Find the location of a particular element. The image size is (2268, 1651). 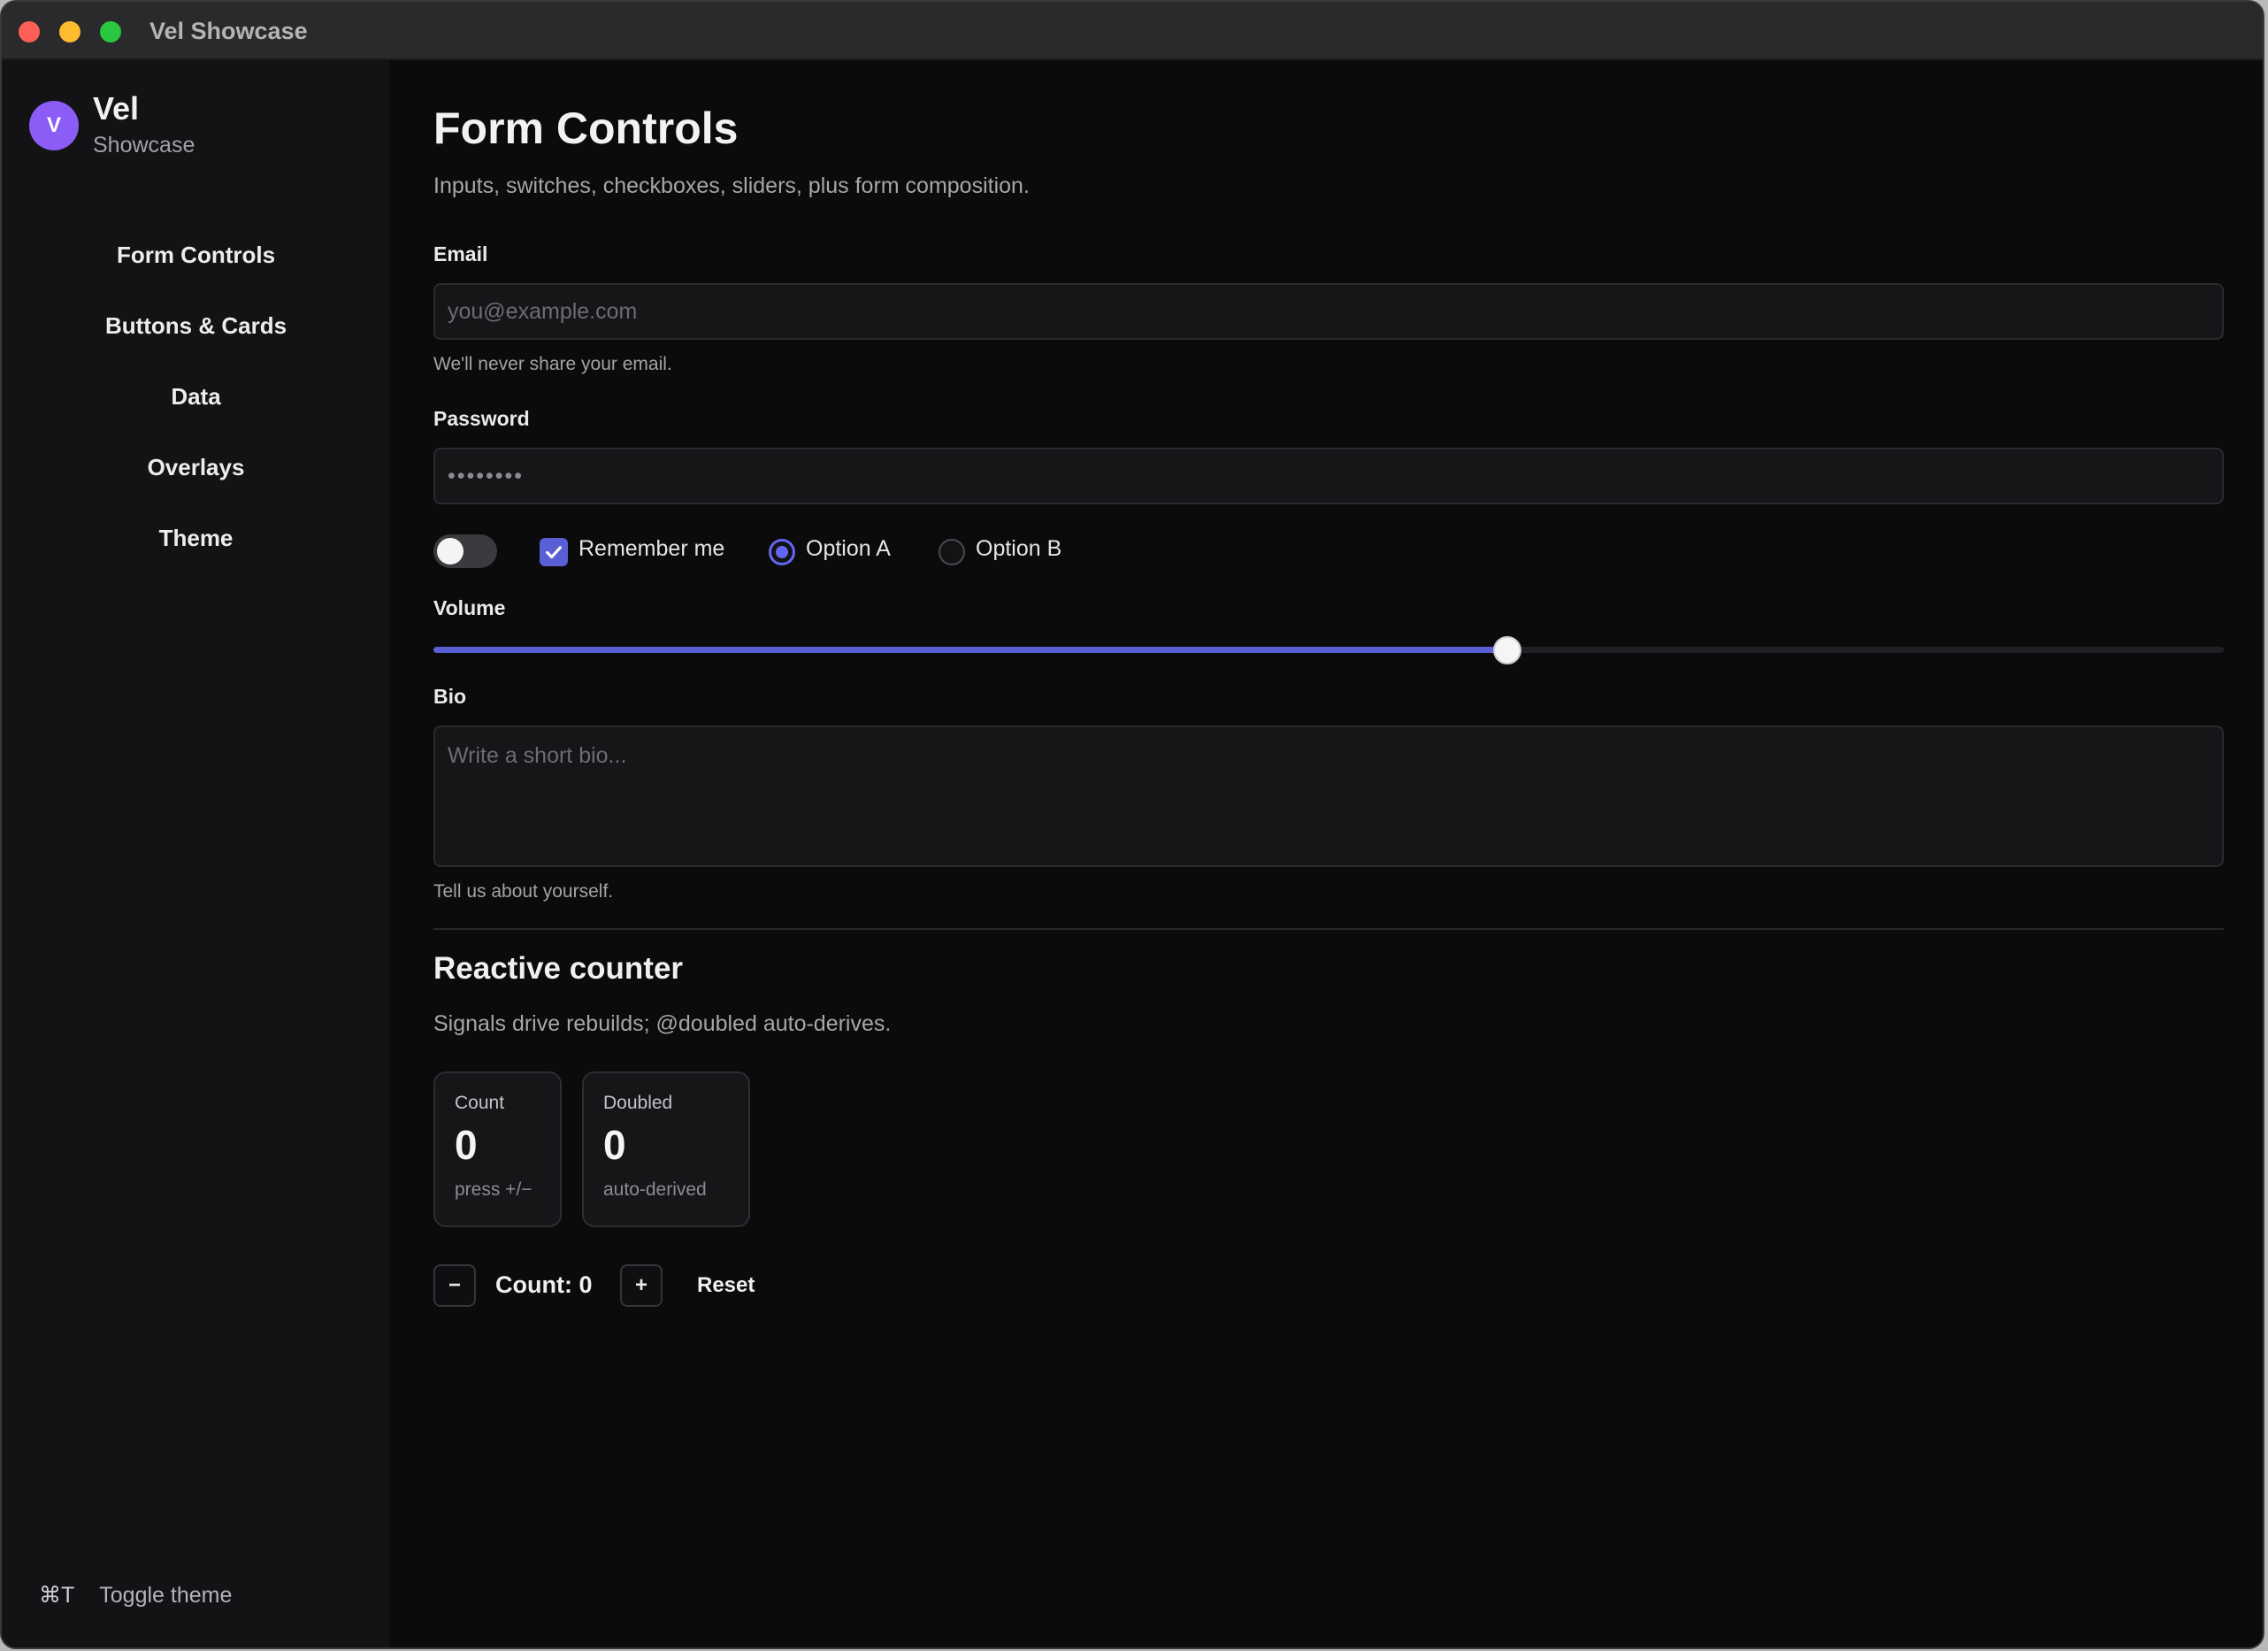

radio-option-b-label: Option B is located at coordinates (1019, 549).